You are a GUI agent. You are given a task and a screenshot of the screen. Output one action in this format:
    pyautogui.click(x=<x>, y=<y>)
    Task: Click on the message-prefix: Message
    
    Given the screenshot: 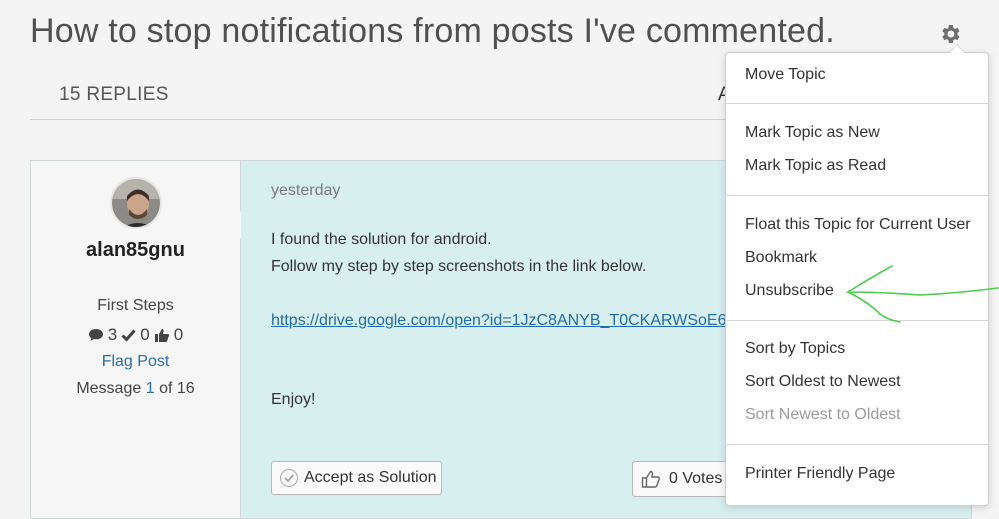 What is the action you would take?
    pyautogui.click(x=109, y=388)
    